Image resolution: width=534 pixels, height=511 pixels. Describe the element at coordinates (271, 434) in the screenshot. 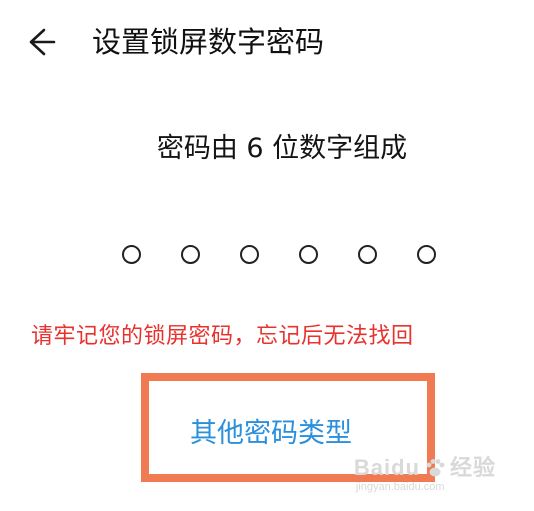

I see `other-password-types-button: 其他密码类型` at that location.